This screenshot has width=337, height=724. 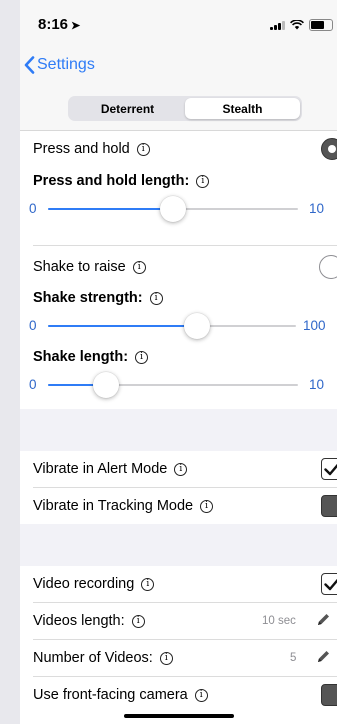 What do you see at coordinates (84, 584) in the screenshot?
I see `video-recording-text: Video recording` at bounding box center [84, 584].